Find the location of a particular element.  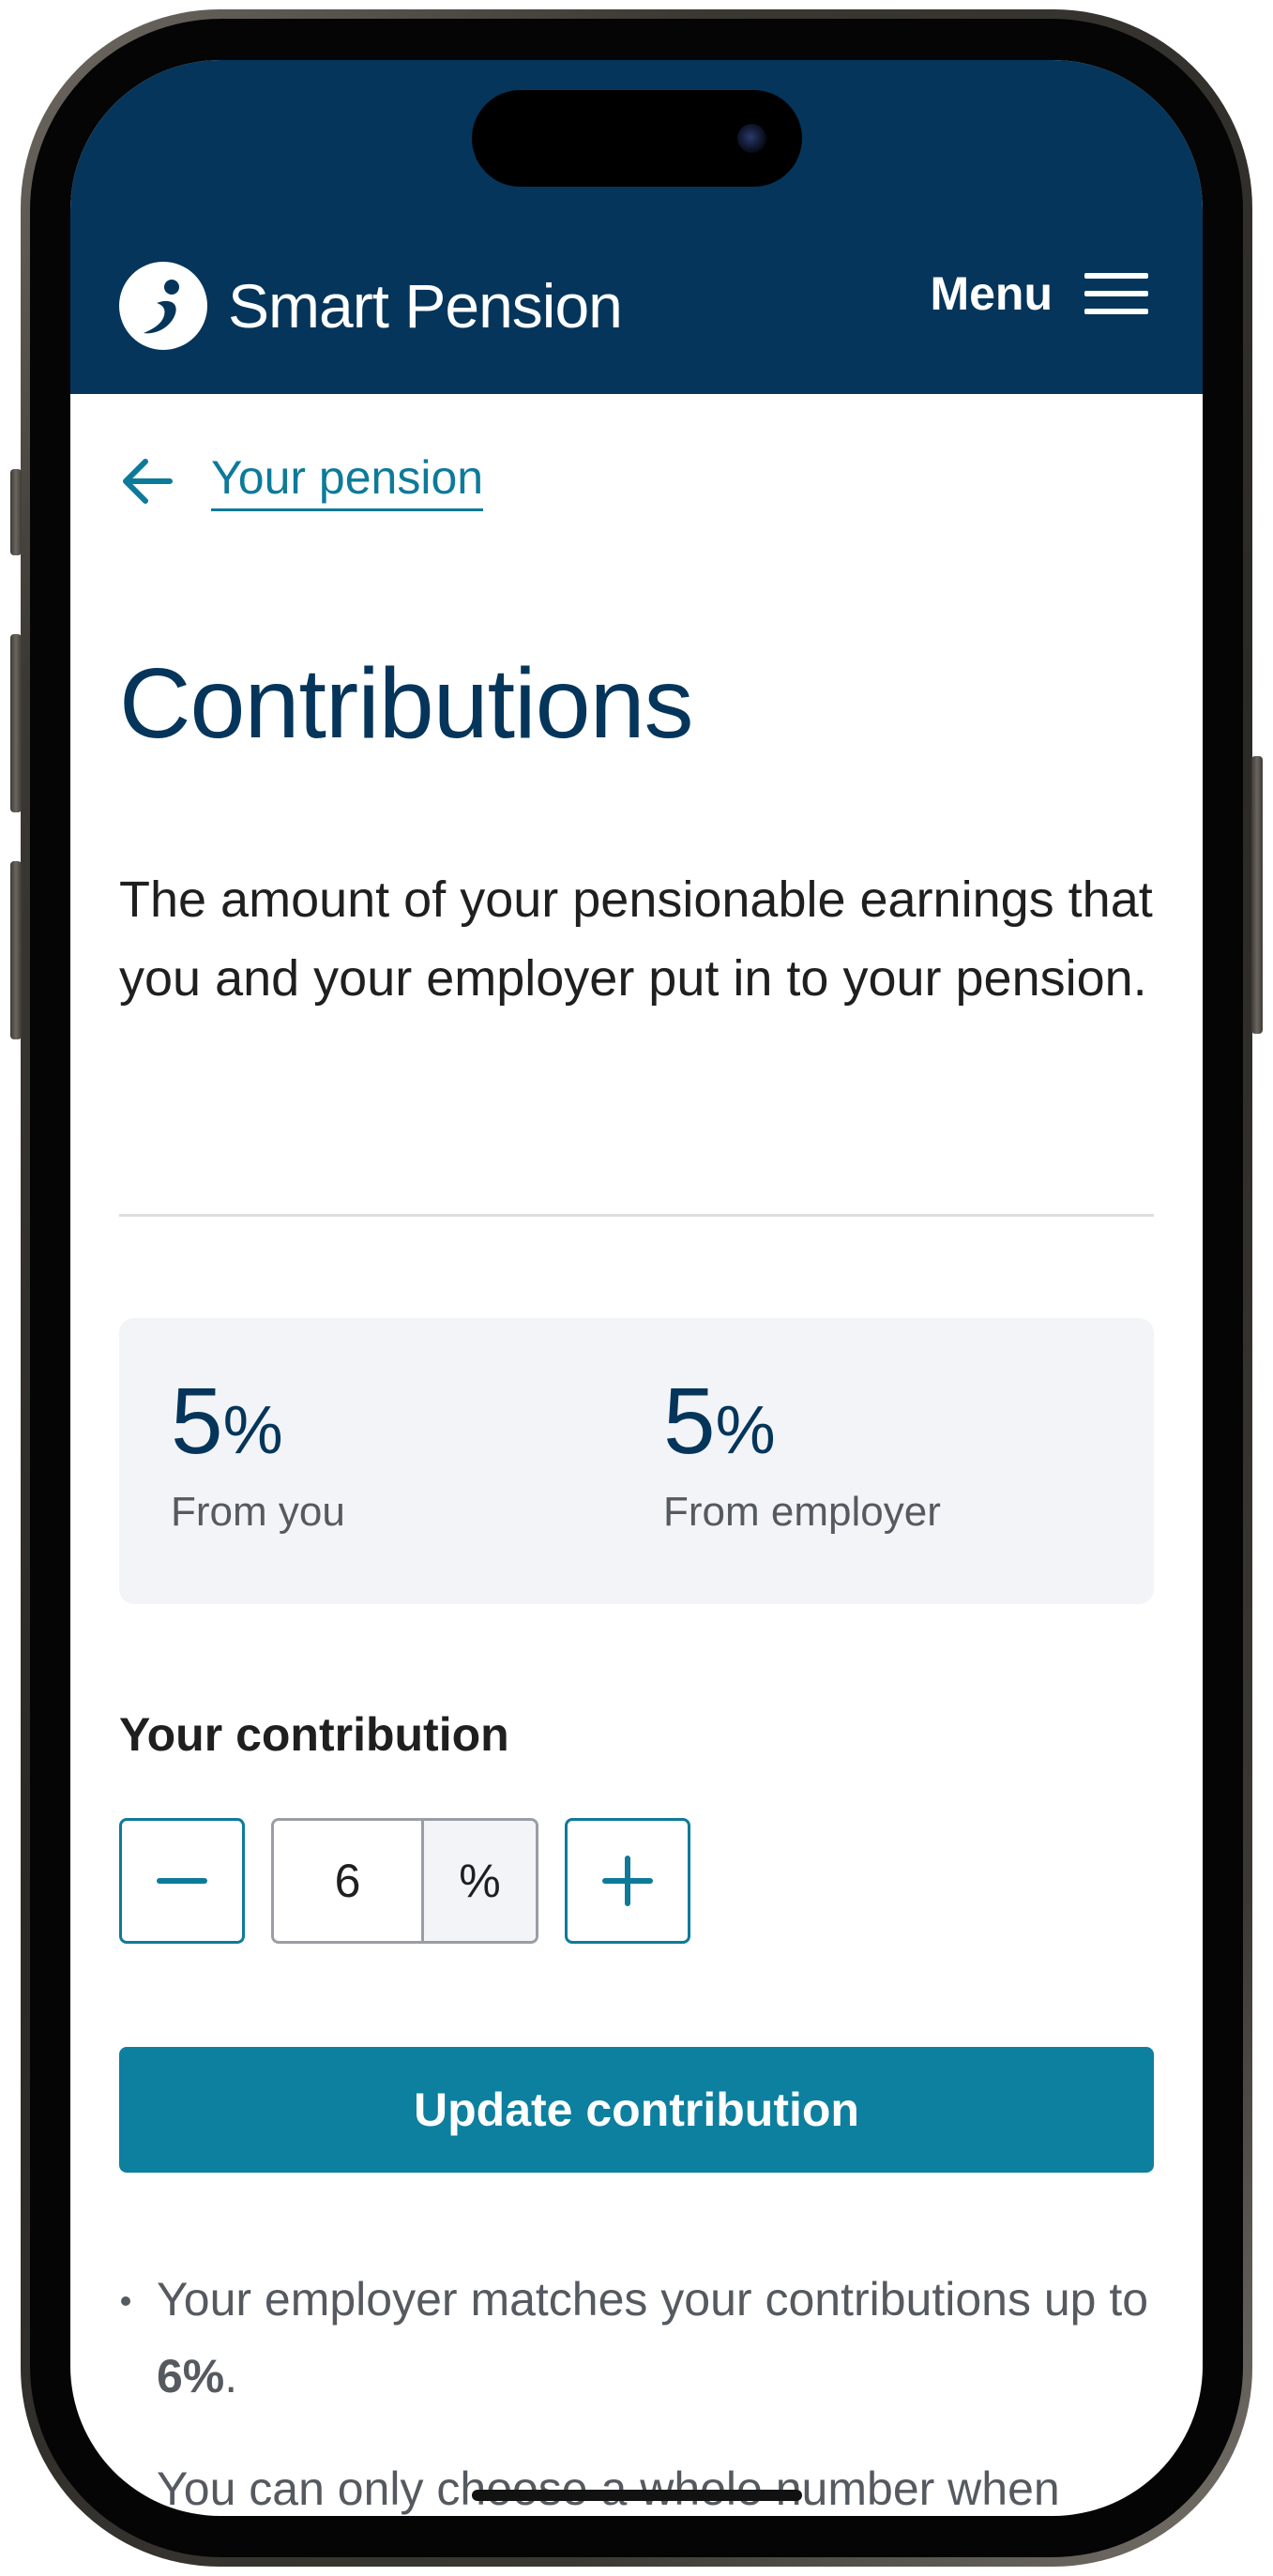

back-link: Your pension is located at coordinates (301, 480).